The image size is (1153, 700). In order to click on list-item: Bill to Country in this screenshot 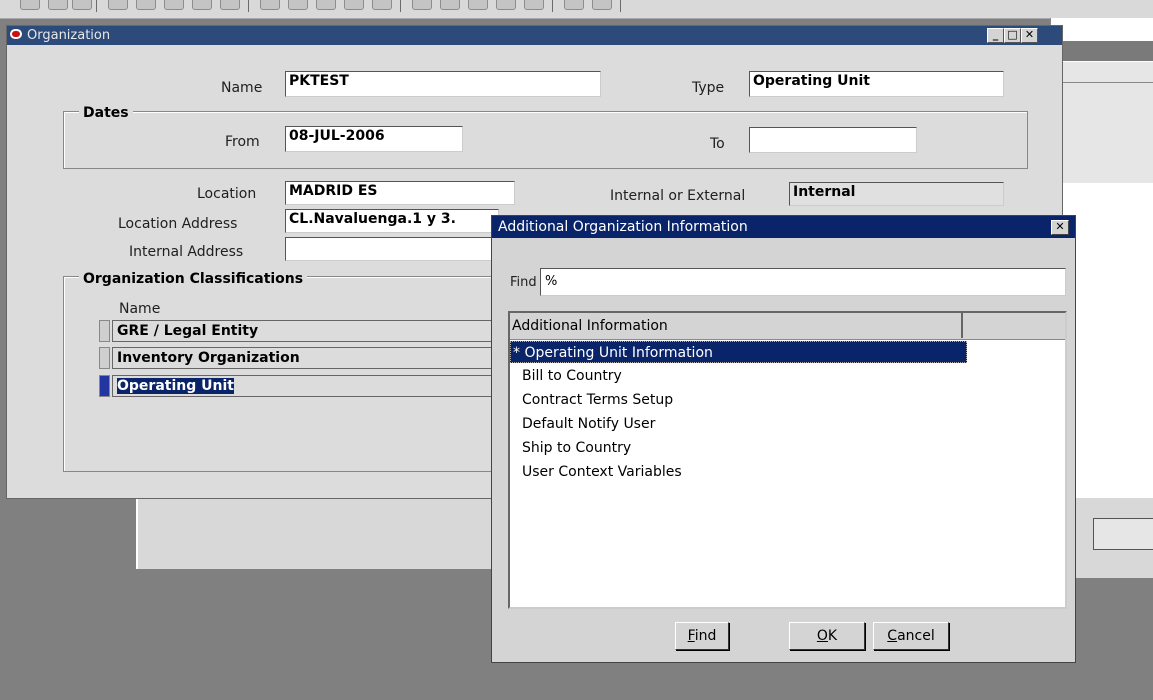, I will do `click(738, 376)`.